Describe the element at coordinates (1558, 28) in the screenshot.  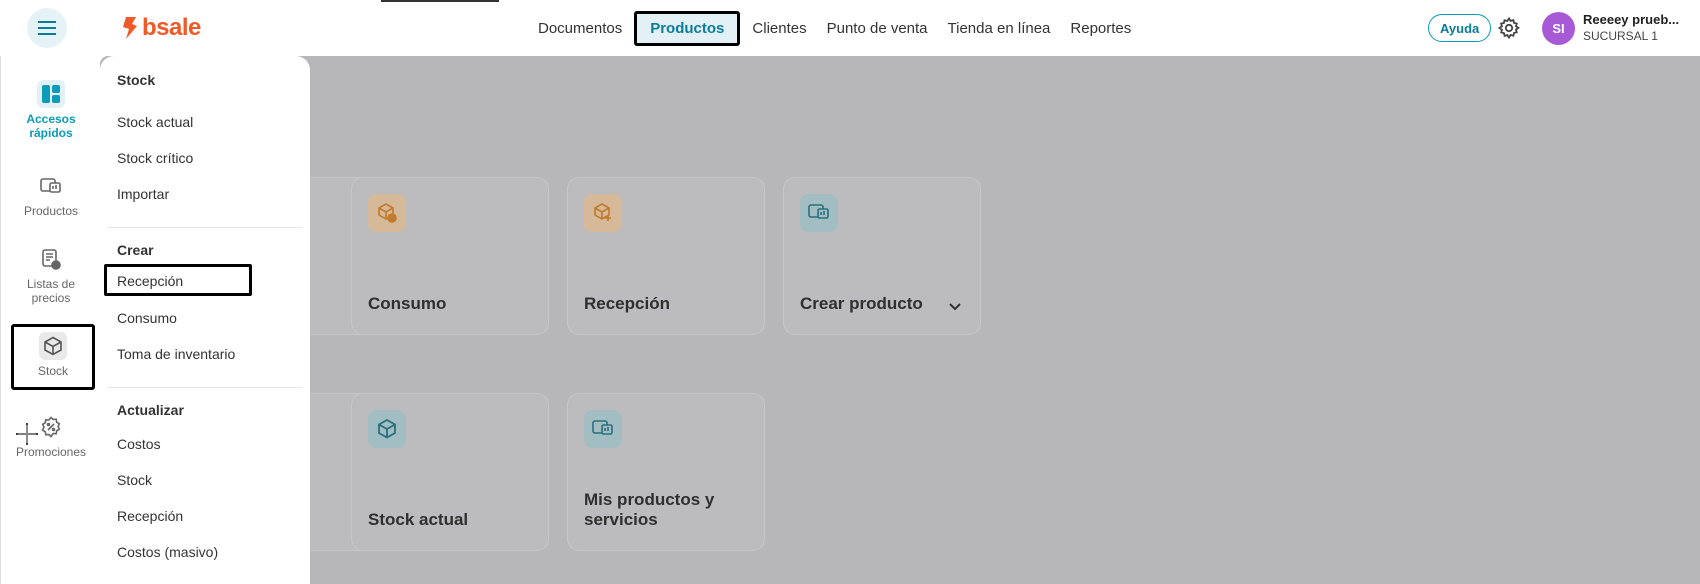
I see `avatar: SI` at that location.